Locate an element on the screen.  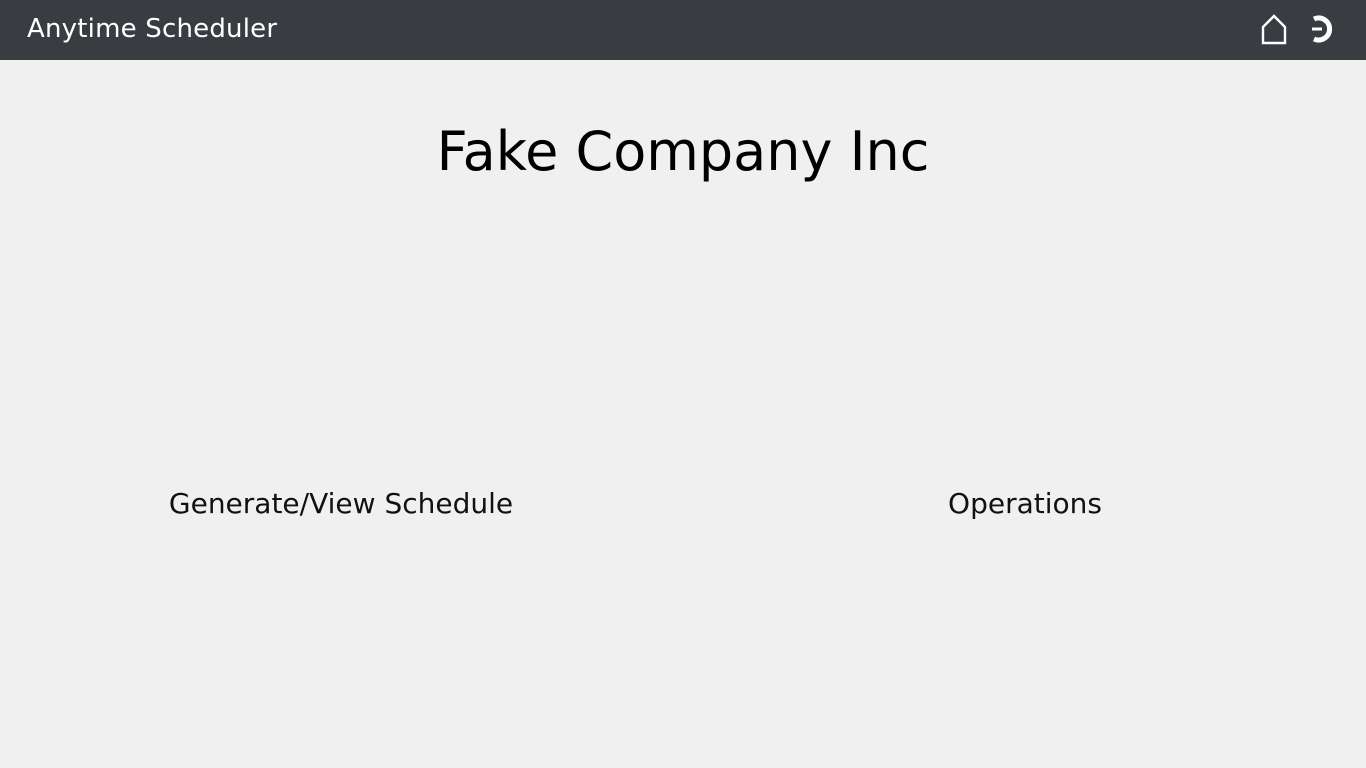
app-title: Anytime Scheduler is located at coordinates (152, 29).